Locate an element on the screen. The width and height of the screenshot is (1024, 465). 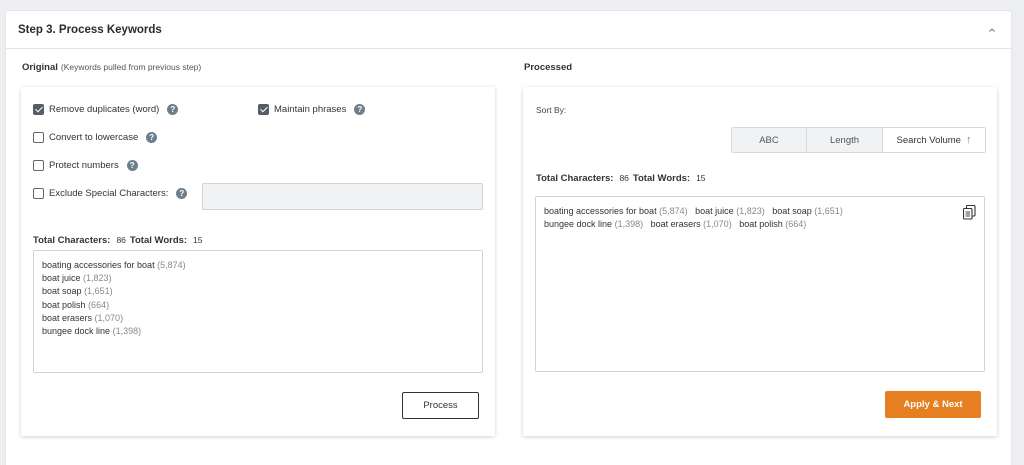
exclude-special-checkbox is located at coordinates (38, 193).